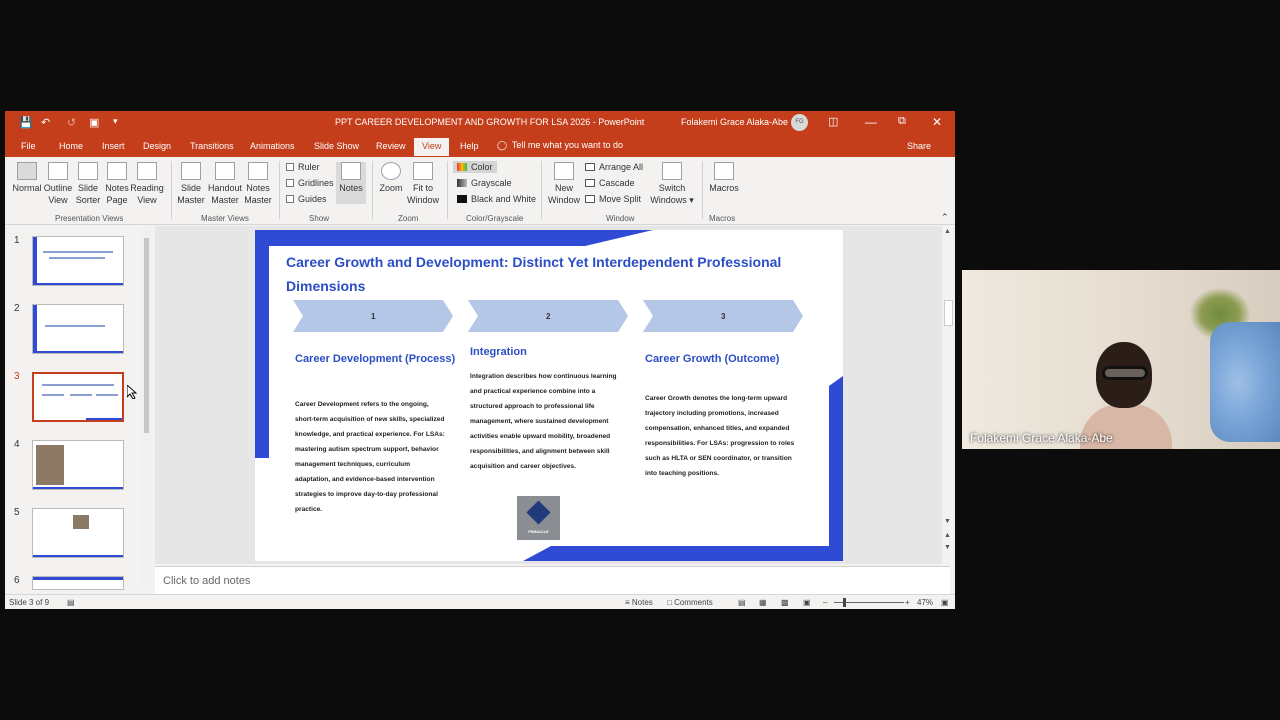  Describe the element at coordinates (947, 231) in the screenshot. I see `scroll-up-icon: ▲` at that location.